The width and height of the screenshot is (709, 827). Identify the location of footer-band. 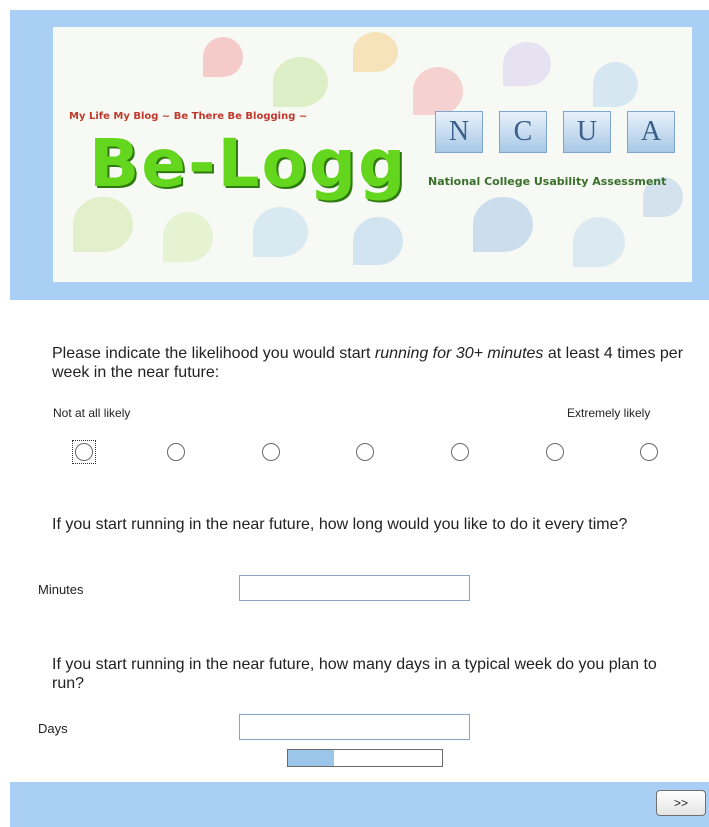
(359, 804).